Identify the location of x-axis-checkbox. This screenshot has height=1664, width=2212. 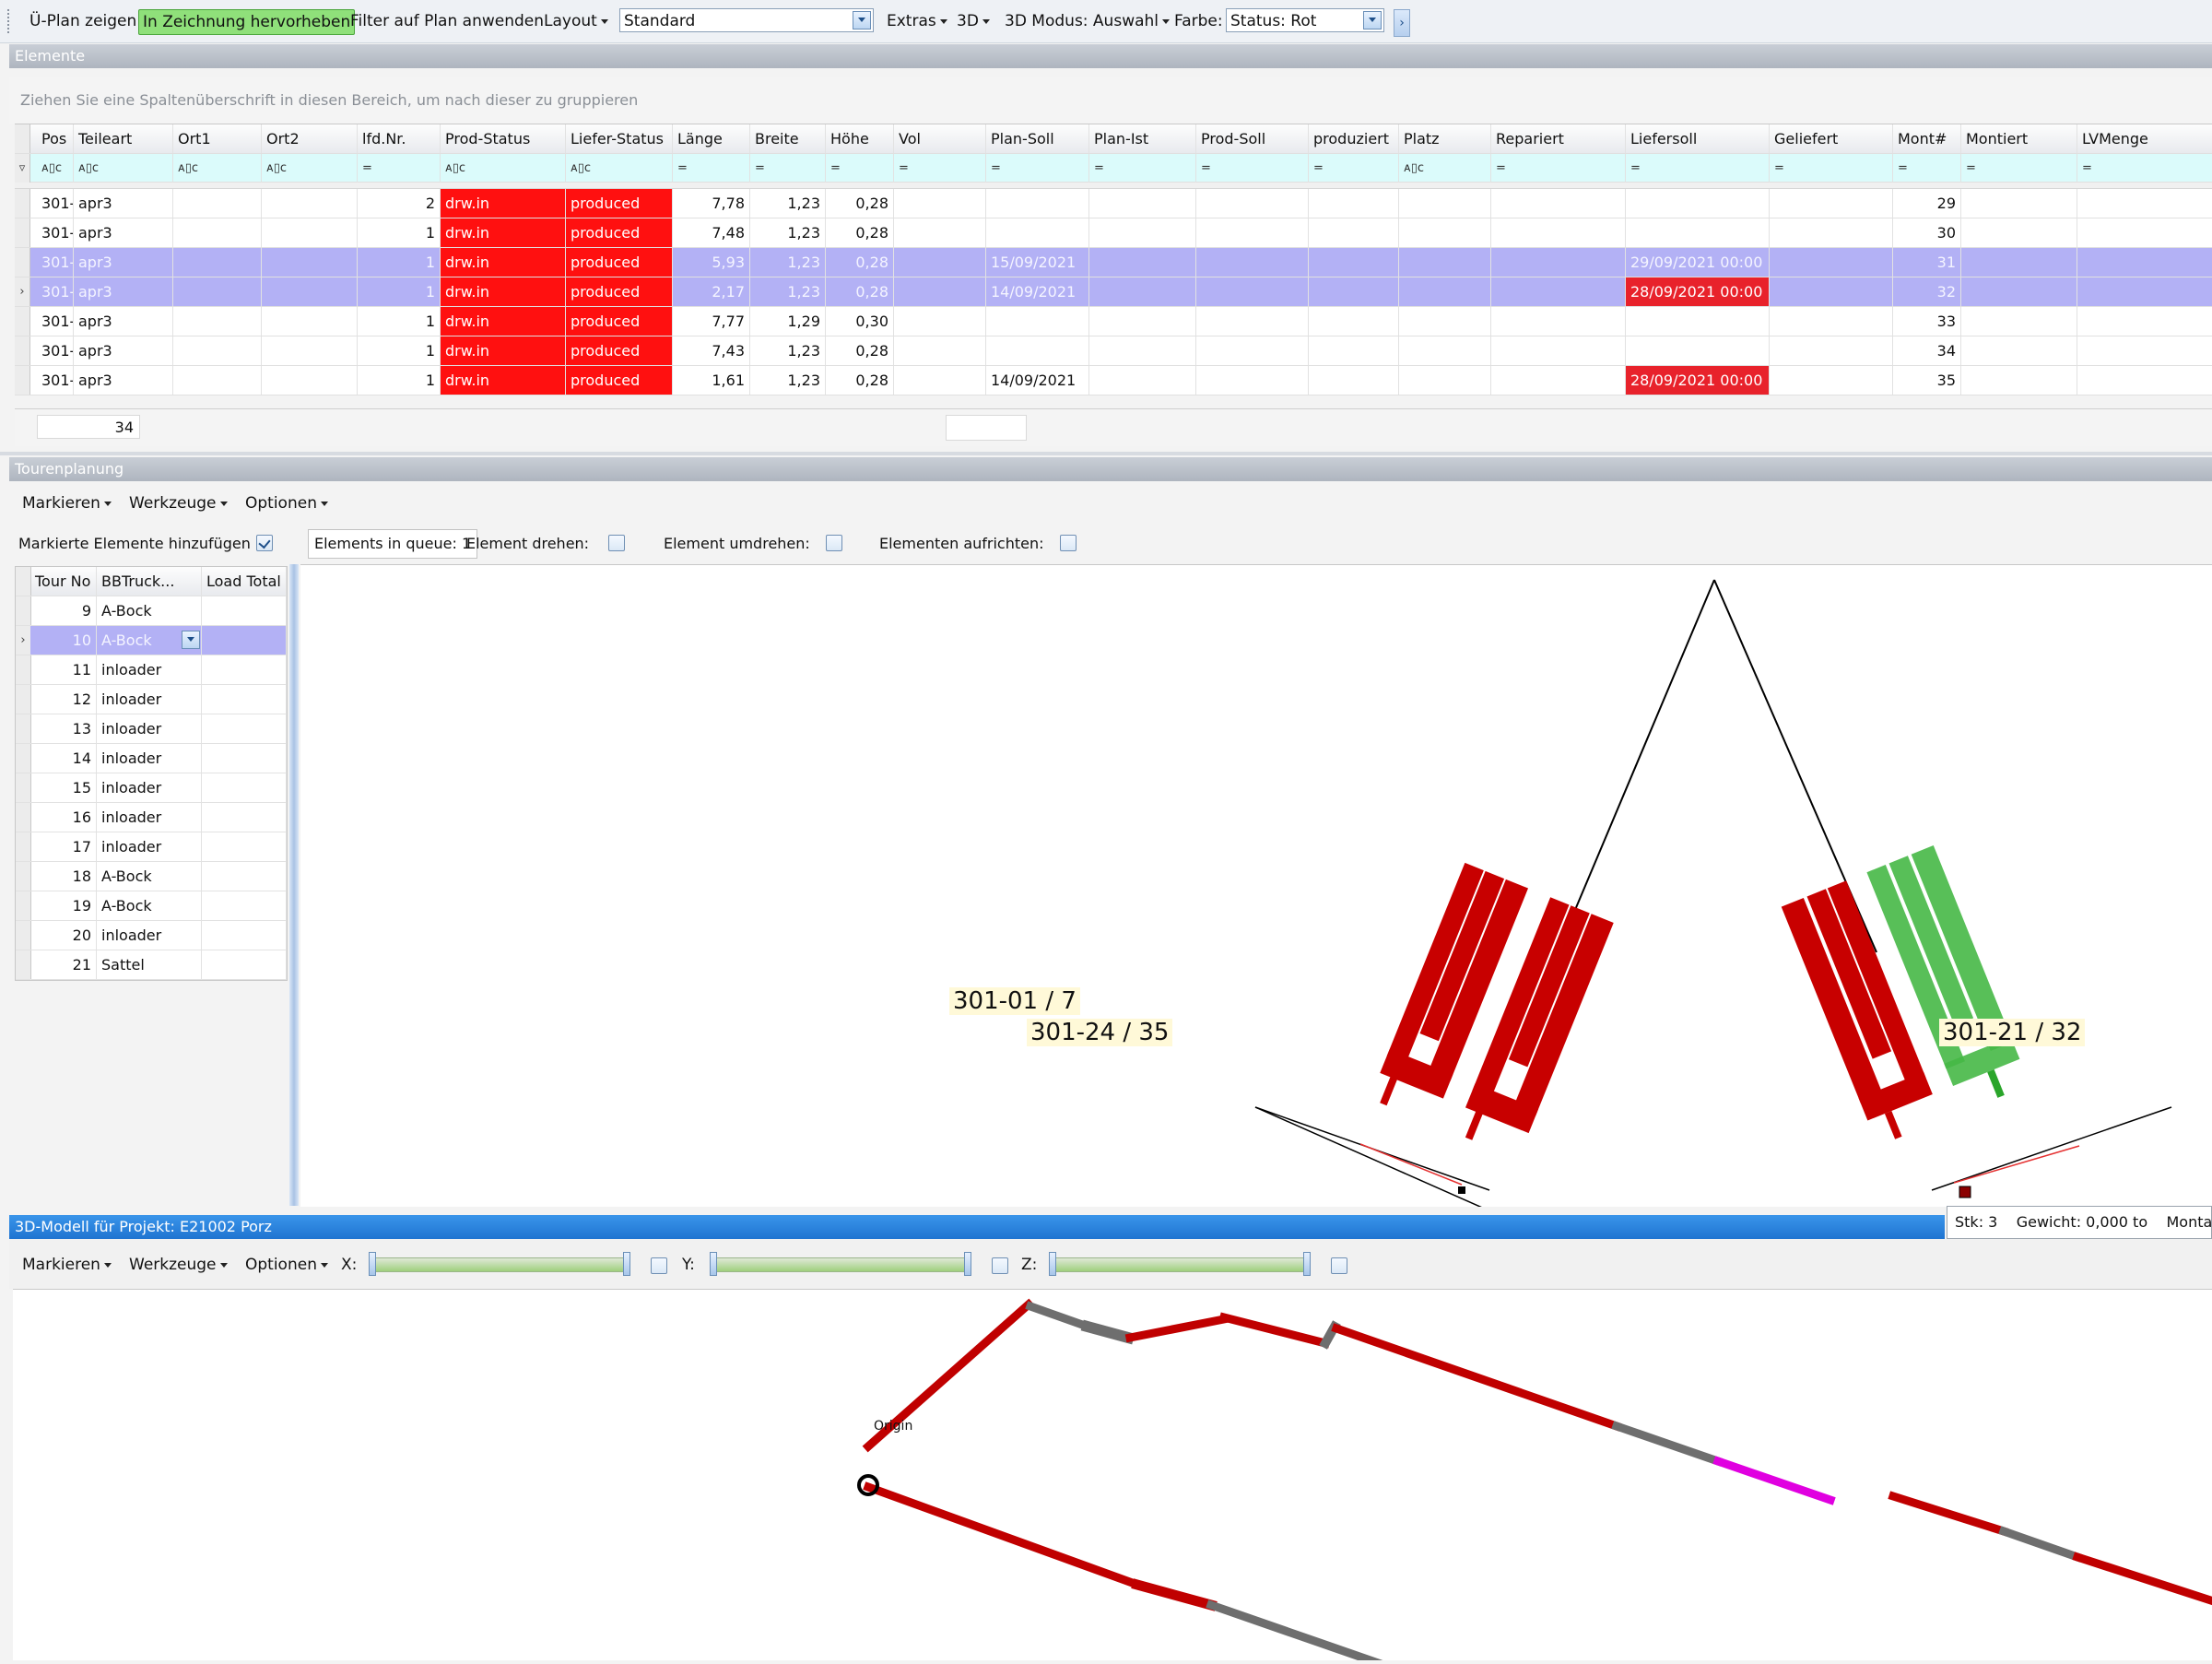
(659, 1265).